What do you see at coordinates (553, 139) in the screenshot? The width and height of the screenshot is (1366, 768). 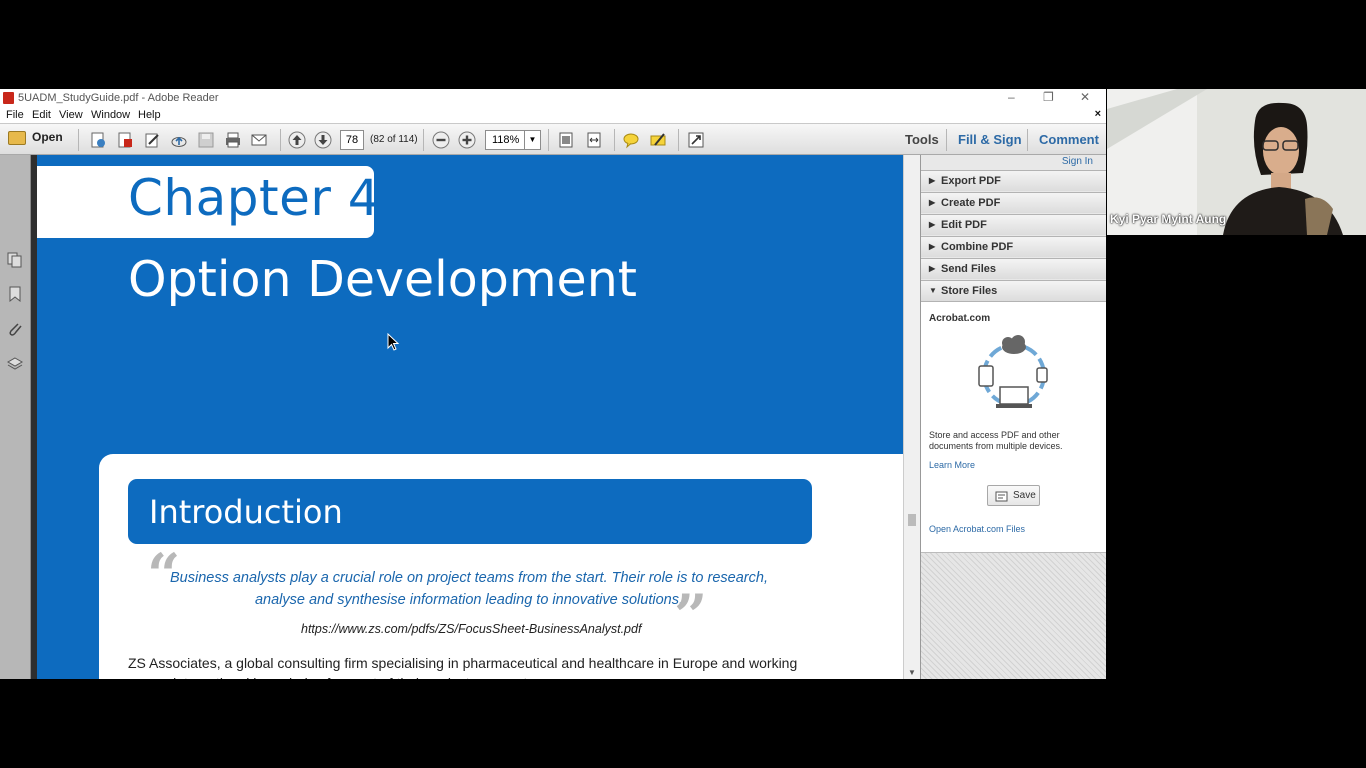 I see `main-toolbar: Open 78 (82 of 114) 118% ▼ Tools Fill &` at bounding box center [553, 139].